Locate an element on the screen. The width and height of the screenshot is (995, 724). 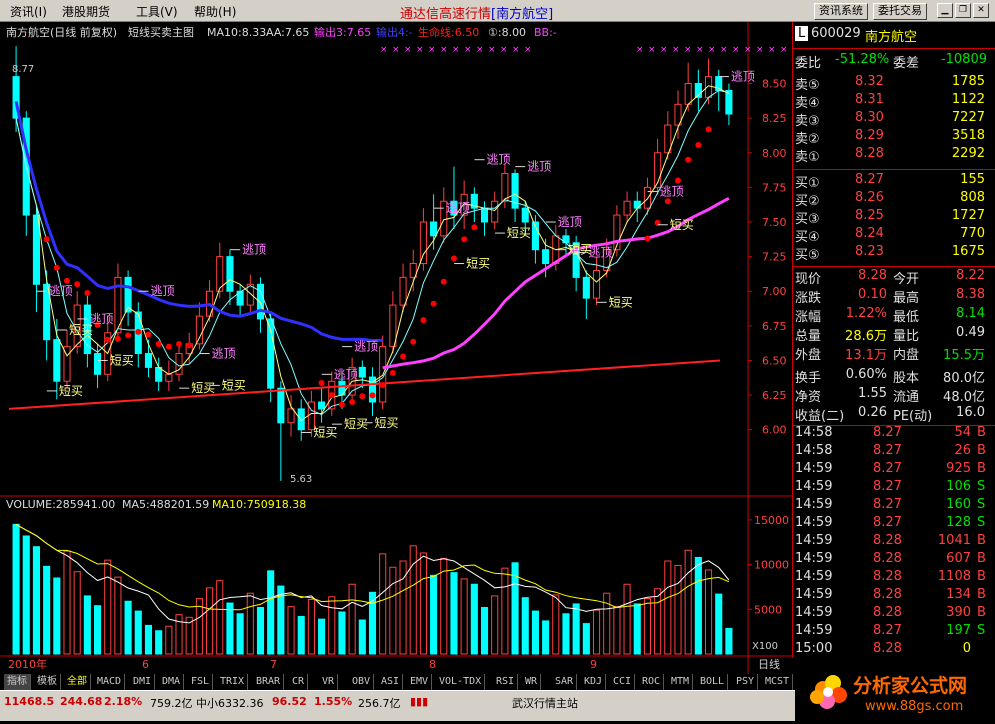
stat-value: 1.22% is located at coordinates (866, 313).